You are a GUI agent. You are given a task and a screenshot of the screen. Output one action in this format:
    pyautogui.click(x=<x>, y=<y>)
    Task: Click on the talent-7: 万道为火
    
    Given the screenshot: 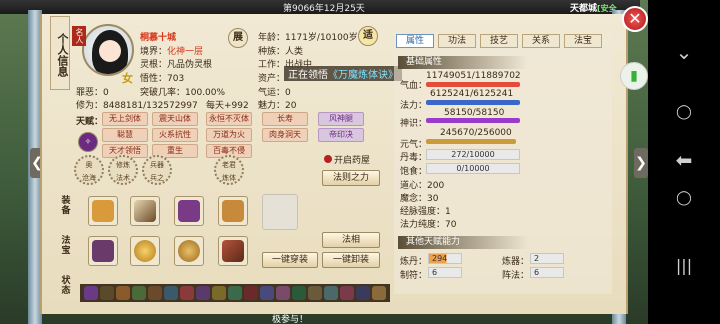 What is the action you would take?
    pyautogui.click(x=229, y=135)
    